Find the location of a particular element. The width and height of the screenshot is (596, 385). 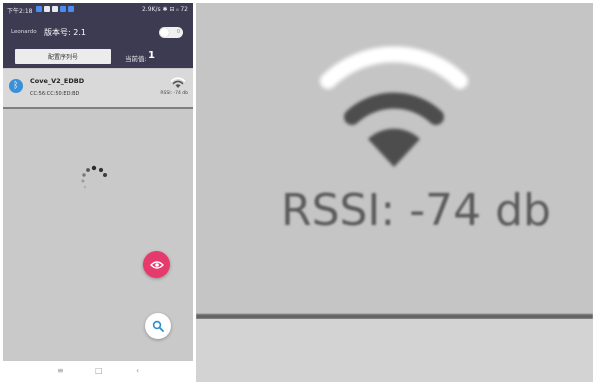

eye-icon is located at coordinates (156, 264).